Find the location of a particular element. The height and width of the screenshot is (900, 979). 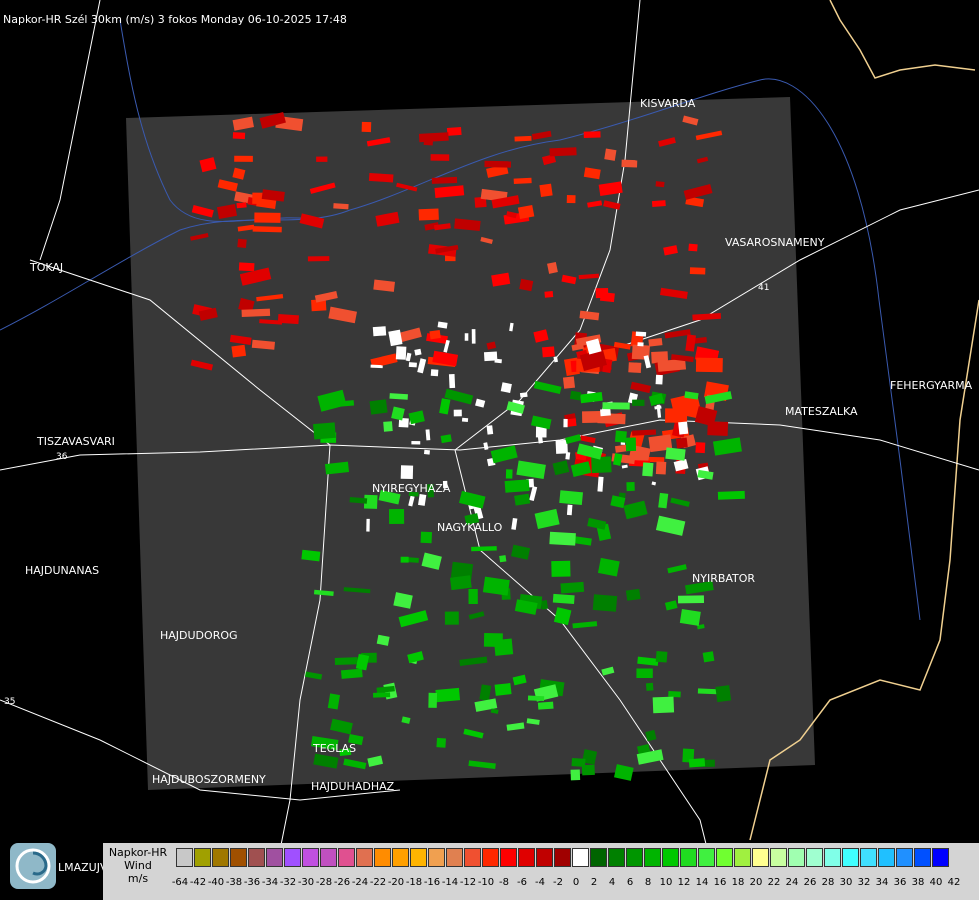

legend-tick-label: -40 is located at coordinates (216, 882).